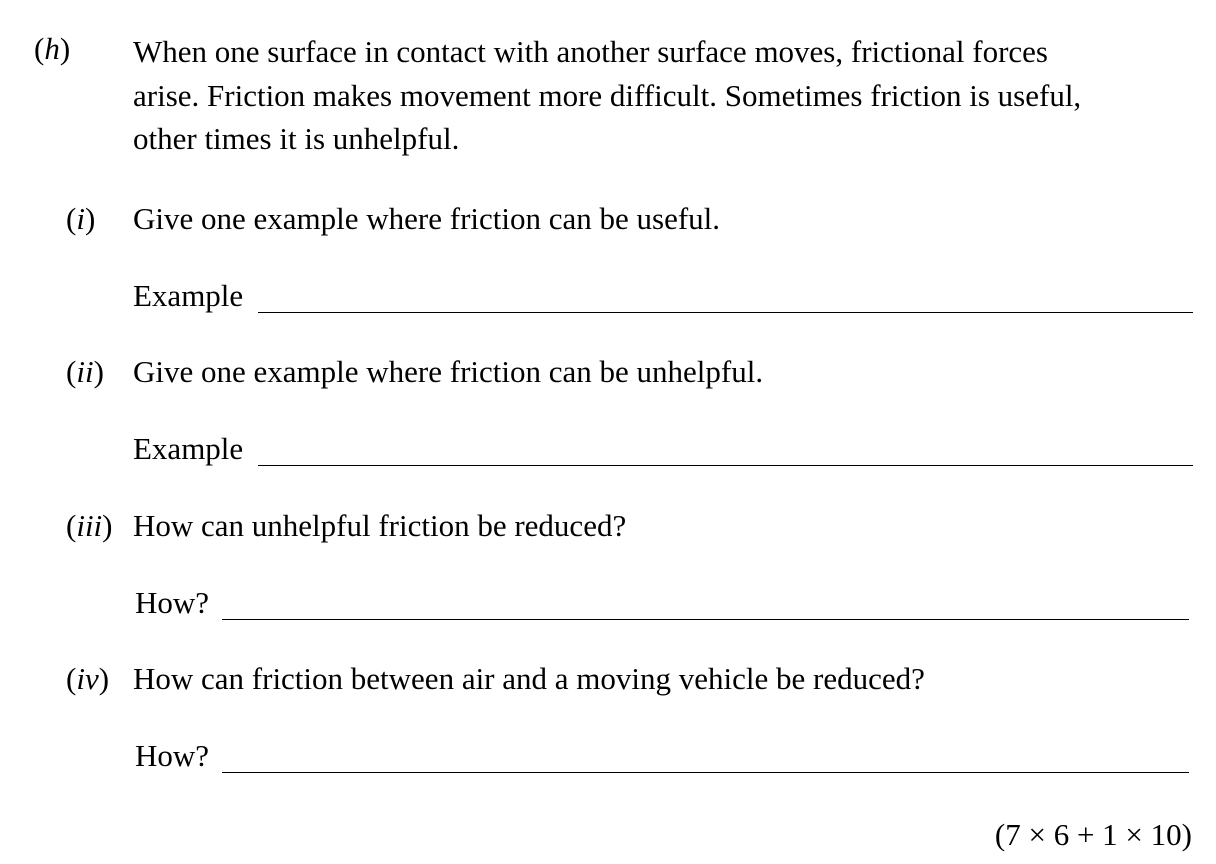  I want to click on intro-line: other times it is unhelpful., so click(296, 138).